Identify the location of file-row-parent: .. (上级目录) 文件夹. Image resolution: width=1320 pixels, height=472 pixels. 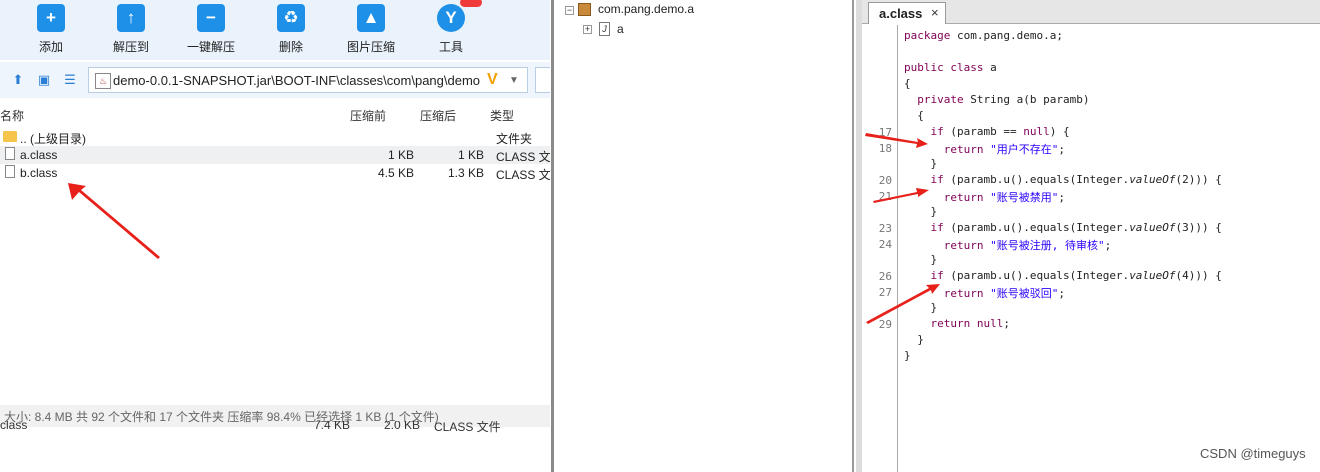
(275, 137).